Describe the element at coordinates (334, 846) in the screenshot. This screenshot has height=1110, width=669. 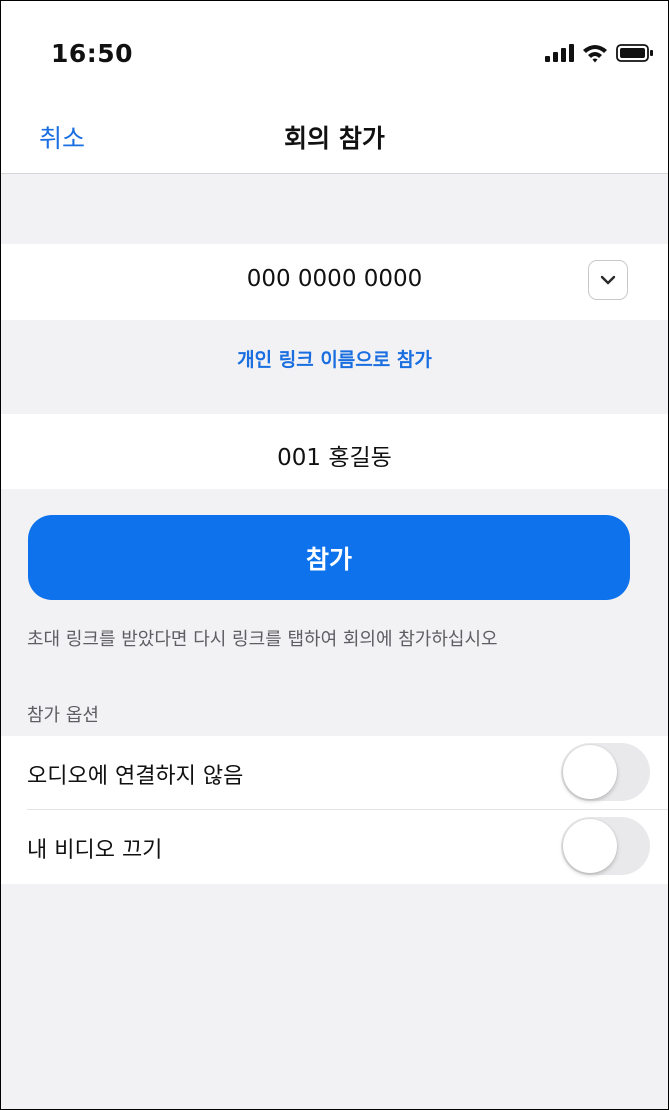
I see `option-row-video-off: 내 비디오 끄기` at that location.